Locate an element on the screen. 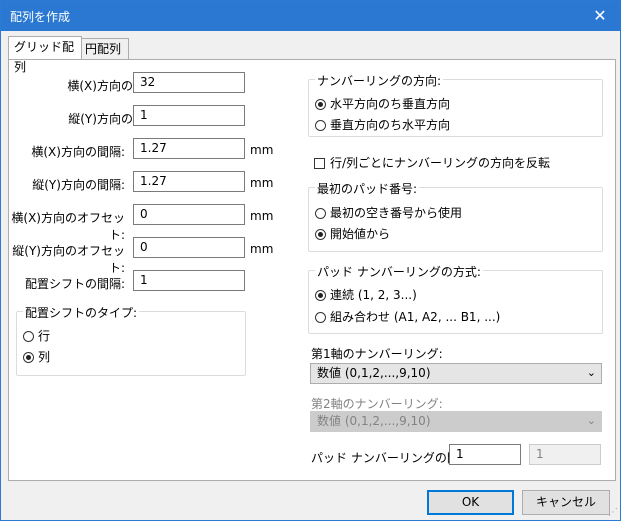  count-x-input: 32 is located at coordinates (189, 82).